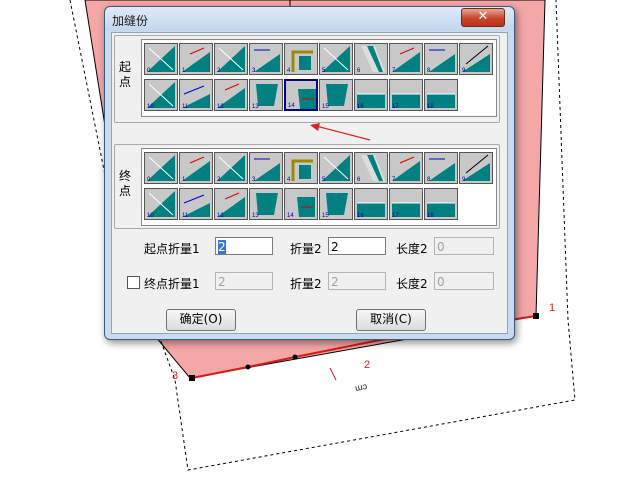  I want to click on end-tile-9: 9, so click(476, 168).